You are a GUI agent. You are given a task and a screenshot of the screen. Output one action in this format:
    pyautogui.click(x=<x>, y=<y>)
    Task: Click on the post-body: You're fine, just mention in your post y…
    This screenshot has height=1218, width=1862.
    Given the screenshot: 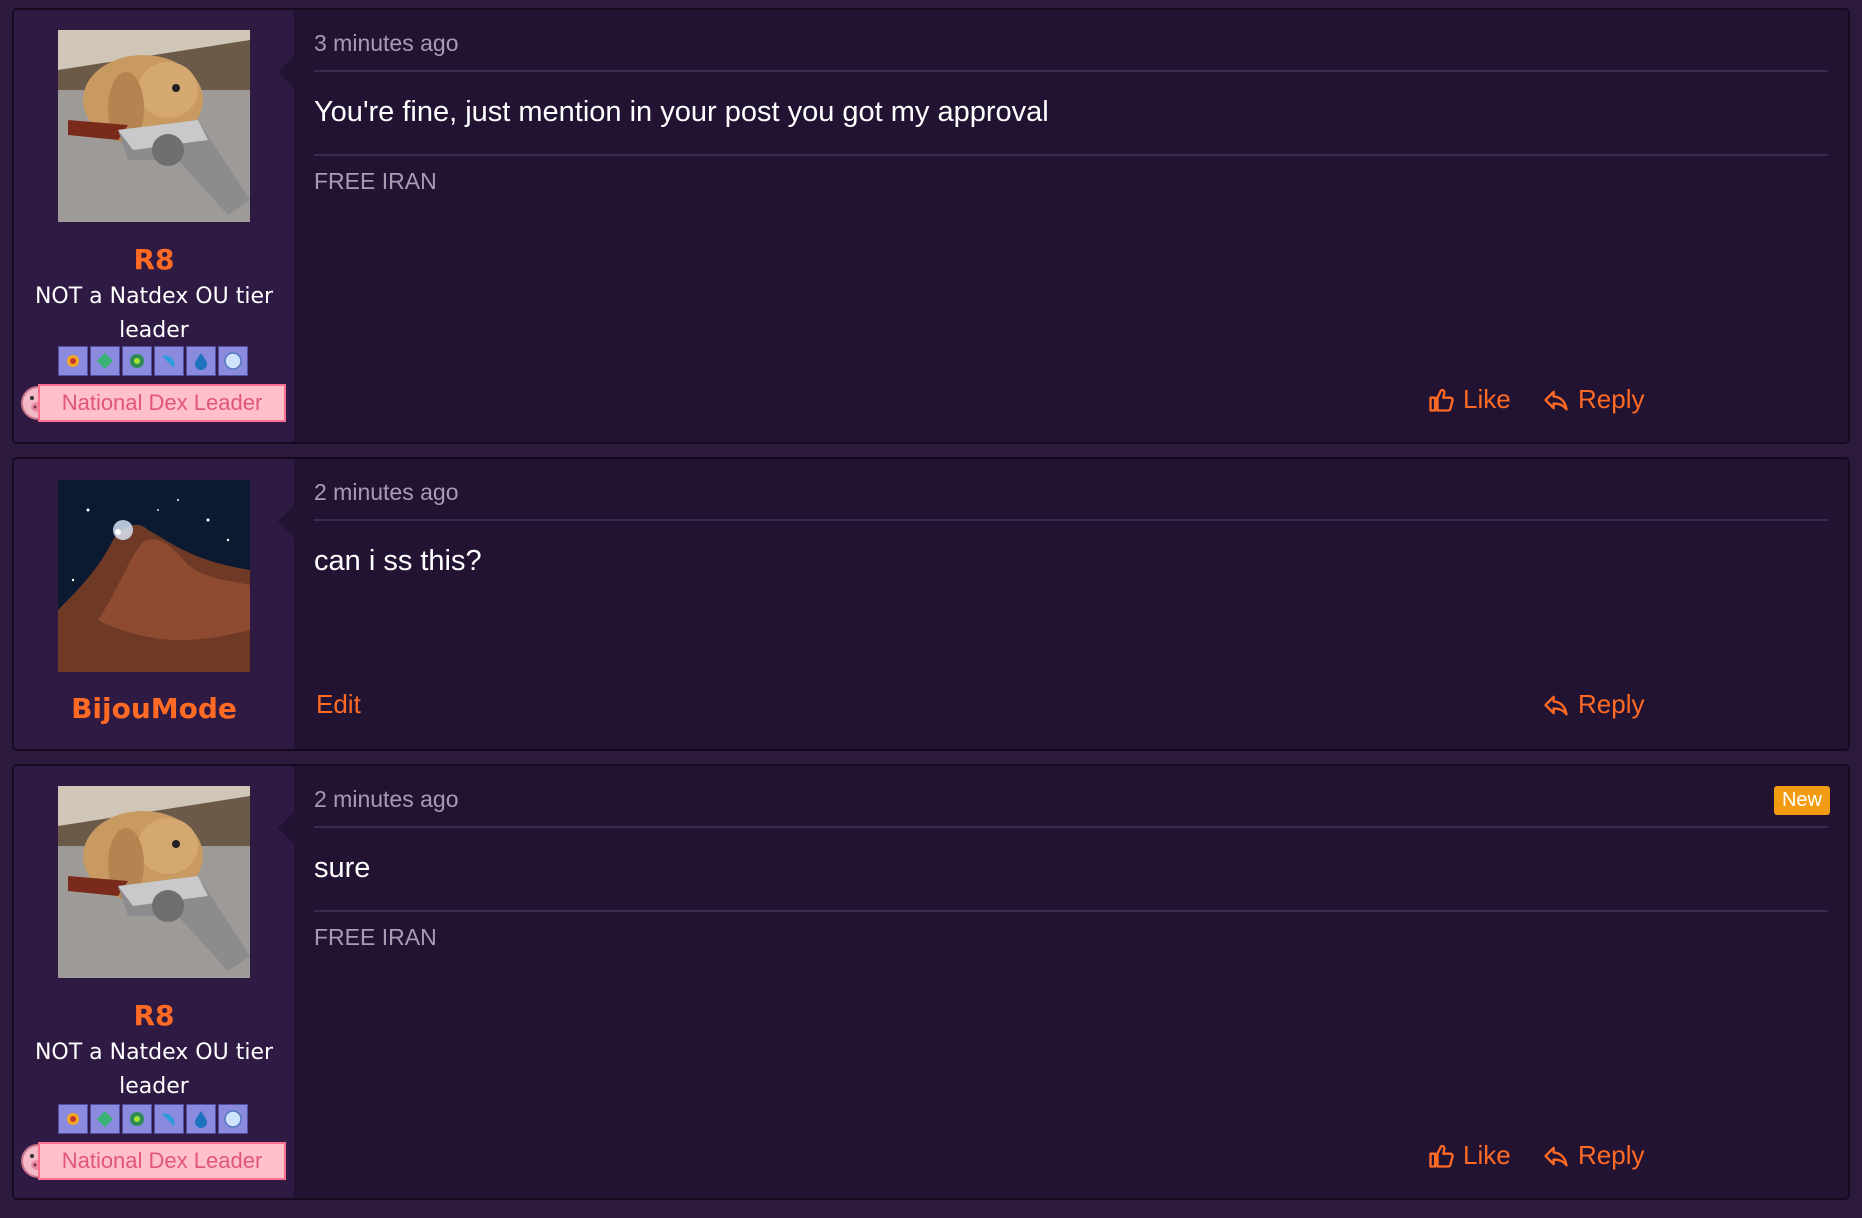 What is the action you would take?
    pyautogui.click(x=681, y=112)
    